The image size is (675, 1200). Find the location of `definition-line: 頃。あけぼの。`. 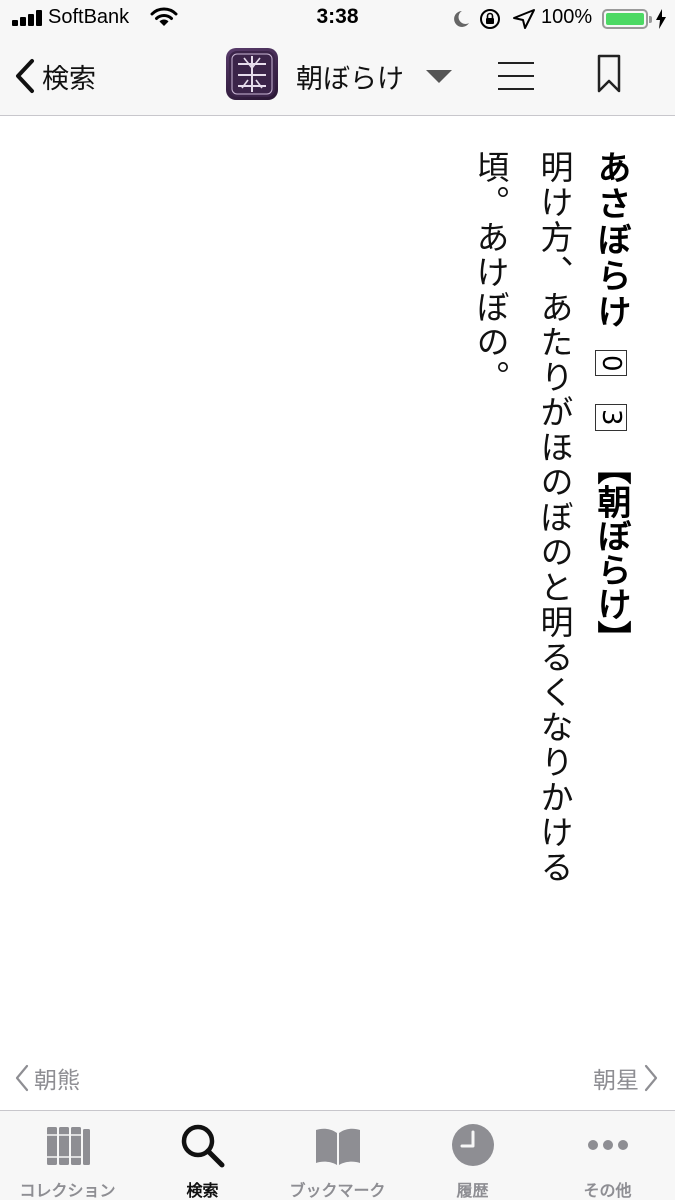

definition-line: 頃。あけぼの。 is located at coordinates (490, 272).